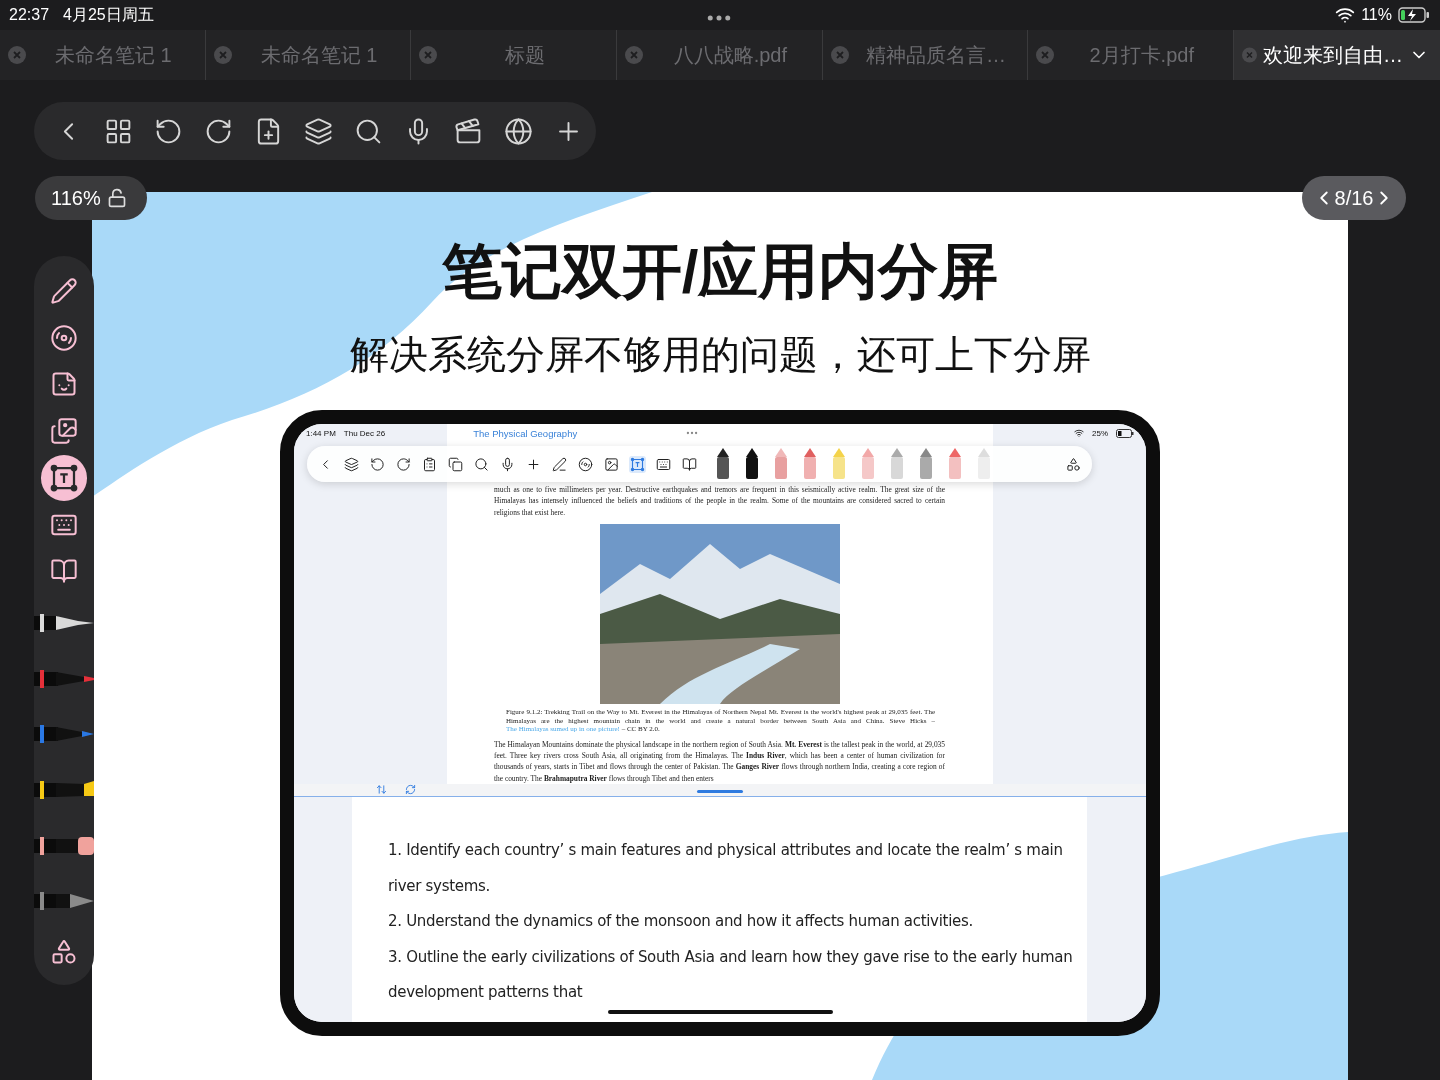 The image size is (1440, 1080). What do you see at coordinates (481, 464) in the screenshot?
I see `search-icon` at bounding box center [481, 464].